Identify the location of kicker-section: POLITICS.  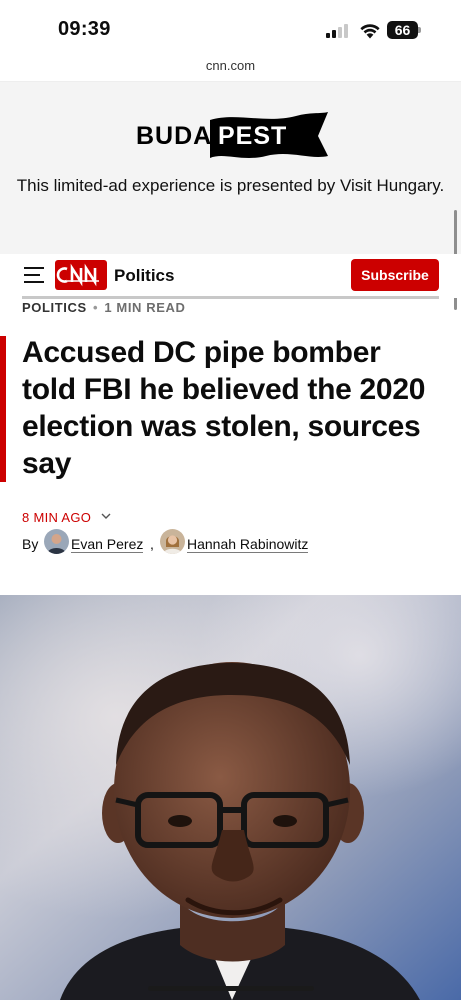
(54, 307).